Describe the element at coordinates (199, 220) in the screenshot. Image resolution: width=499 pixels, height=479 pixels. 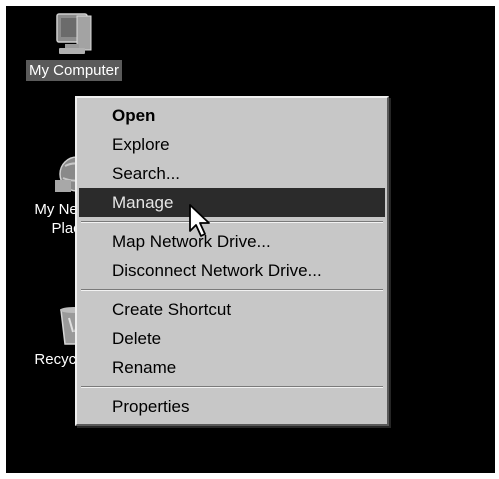
I see `mouse-pointer-icon` at that location.